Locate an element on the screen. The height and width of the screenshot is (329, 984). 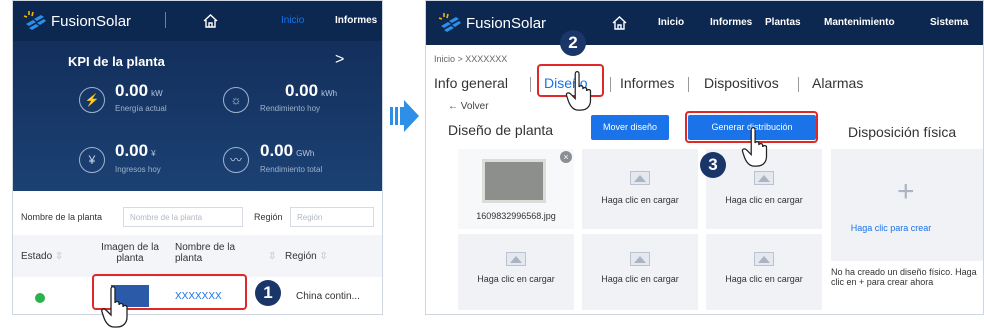
tab-alarmas: Alarmas is located at coordinates (837, 83).